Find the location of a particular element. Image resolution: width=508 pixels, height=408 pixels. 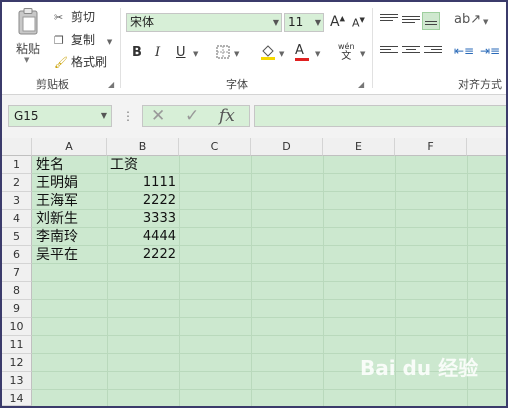

row-header-12: 12 is located at coordinates (17, 363).